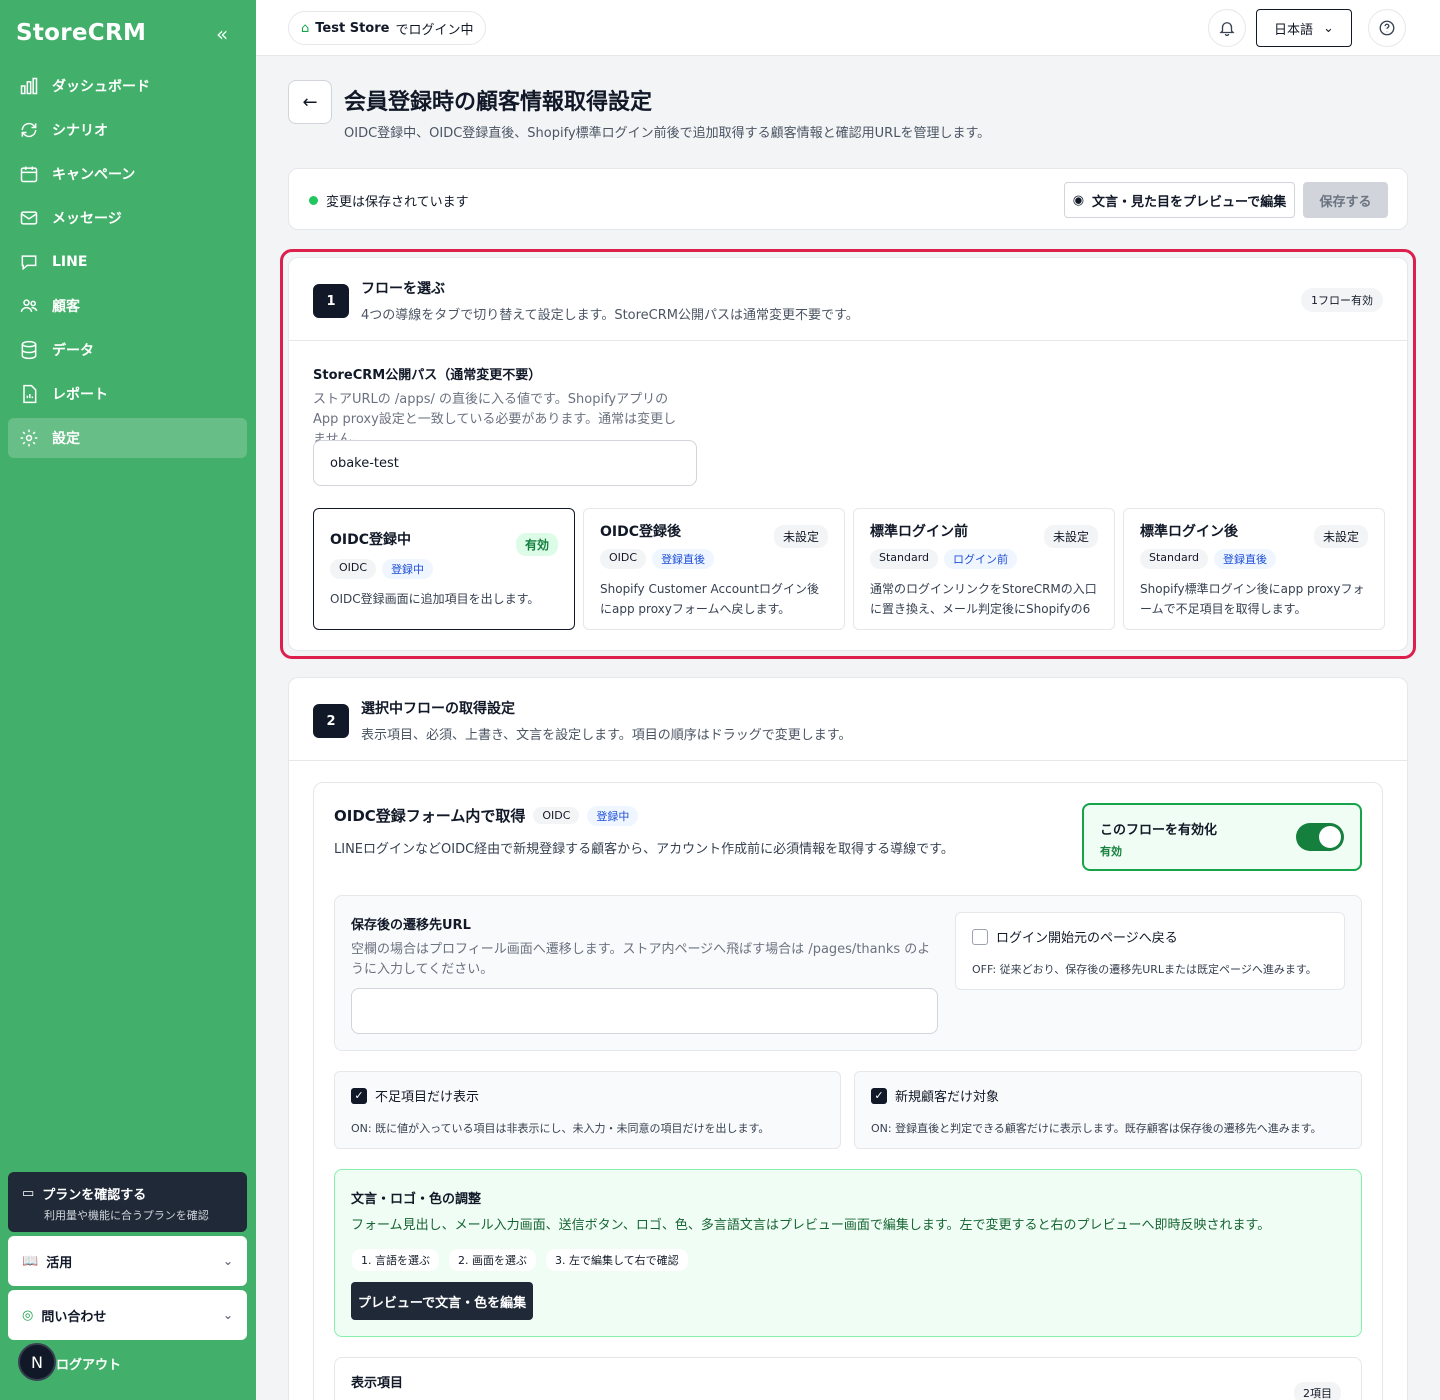 This screenshot has width=1440, height=1400. I want to click on mail-icon, so click(29, 218).